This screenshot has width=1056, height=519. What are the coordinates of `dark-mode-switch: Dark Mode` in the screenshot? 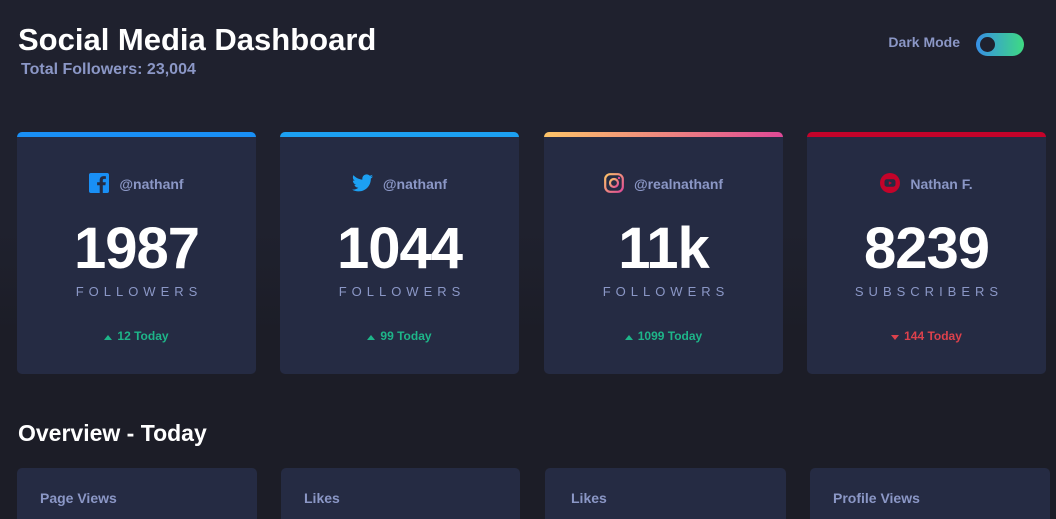 It's located at (956, 44).